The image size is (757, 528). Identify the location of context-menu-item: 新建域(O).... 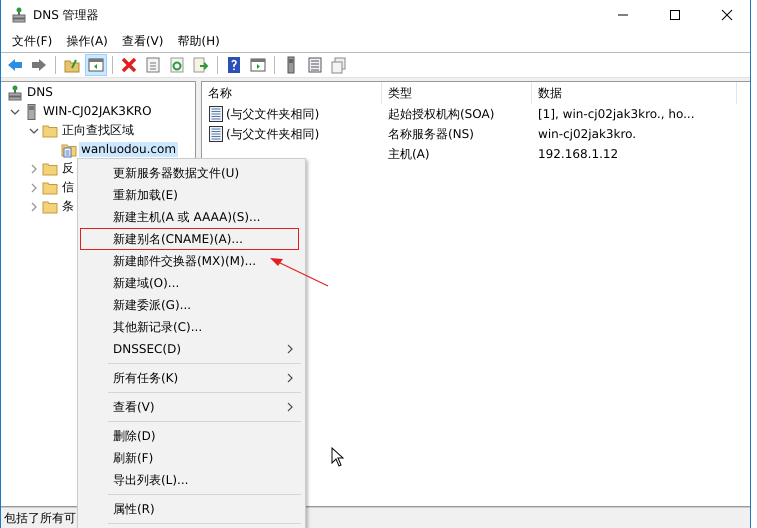
(191, 283).